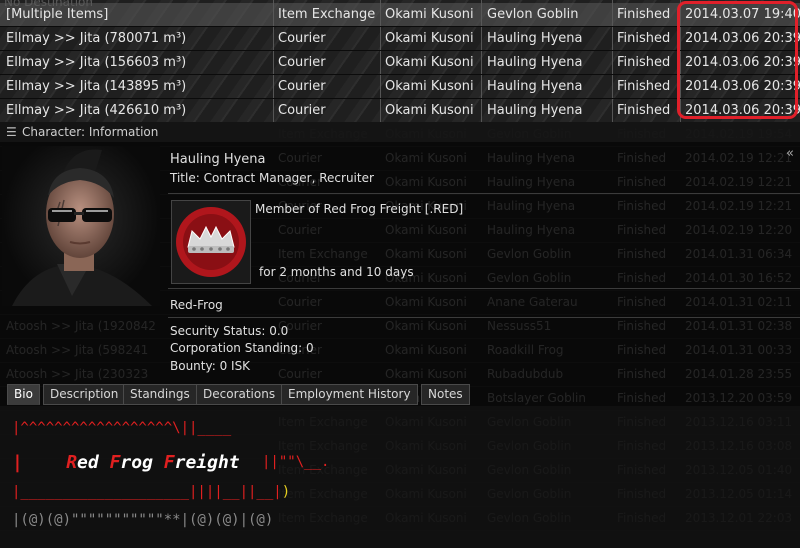  I want to click on contract-item: [Multiple Items], so click(57, 14).